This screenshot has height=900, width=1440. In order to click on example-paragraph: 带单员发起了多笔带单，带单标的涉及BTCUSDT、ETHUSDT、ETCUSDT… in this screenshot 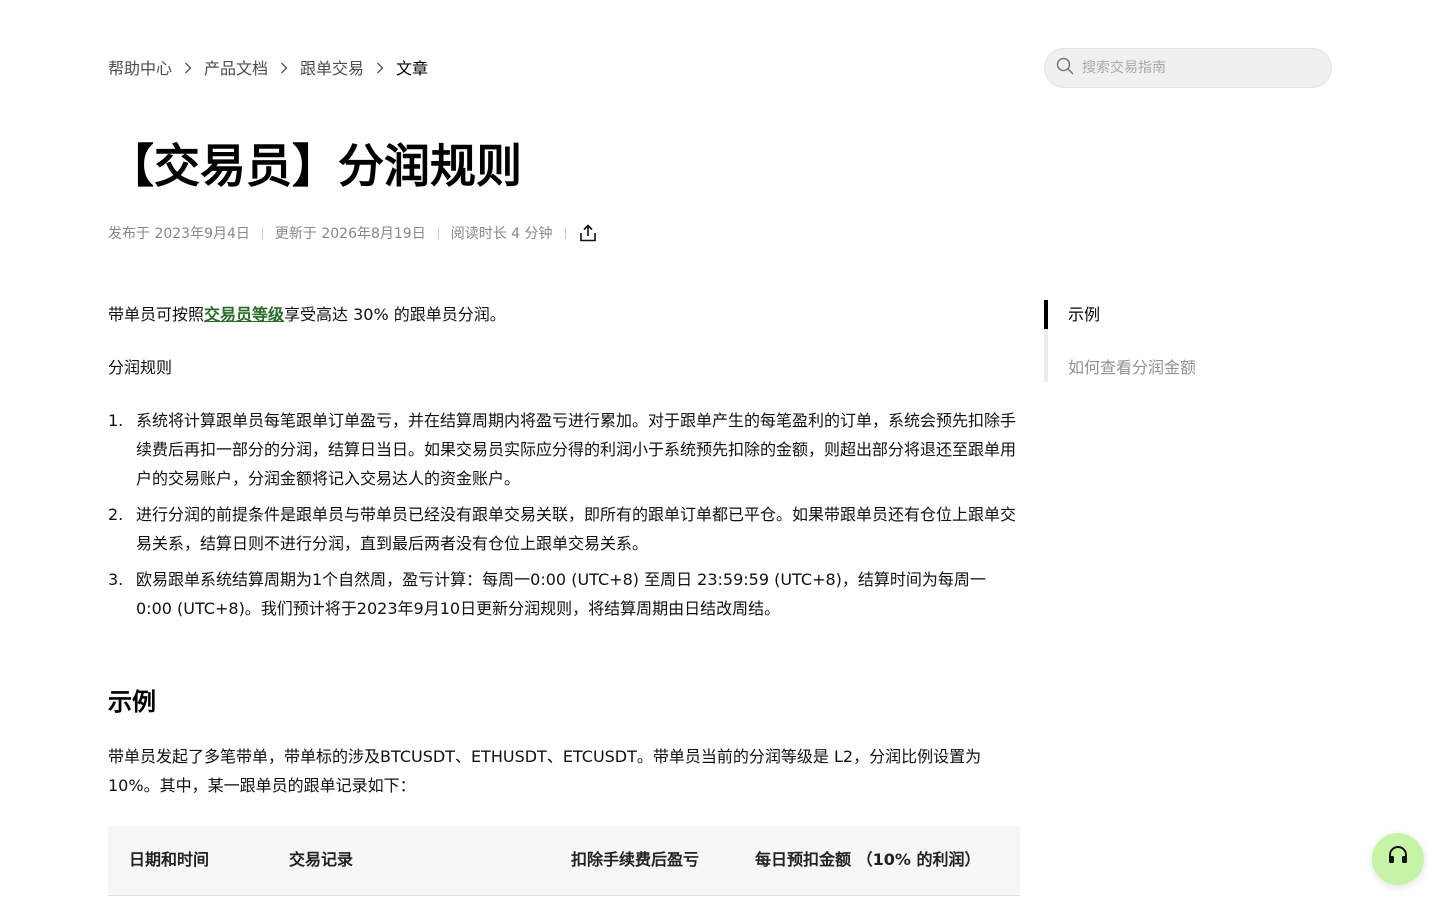, I will do `click(545, 771)`.